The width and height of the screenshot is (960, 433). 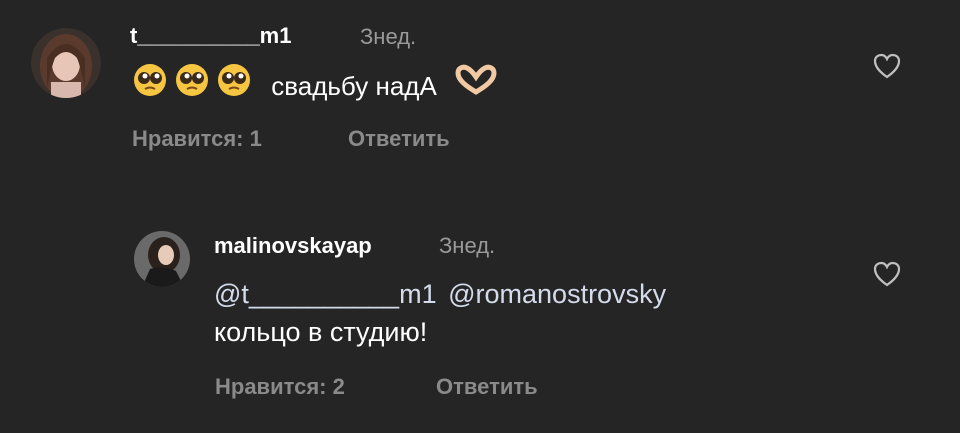 I want to click on likes-count: Нравится: 1, so click(x=197, y=139).